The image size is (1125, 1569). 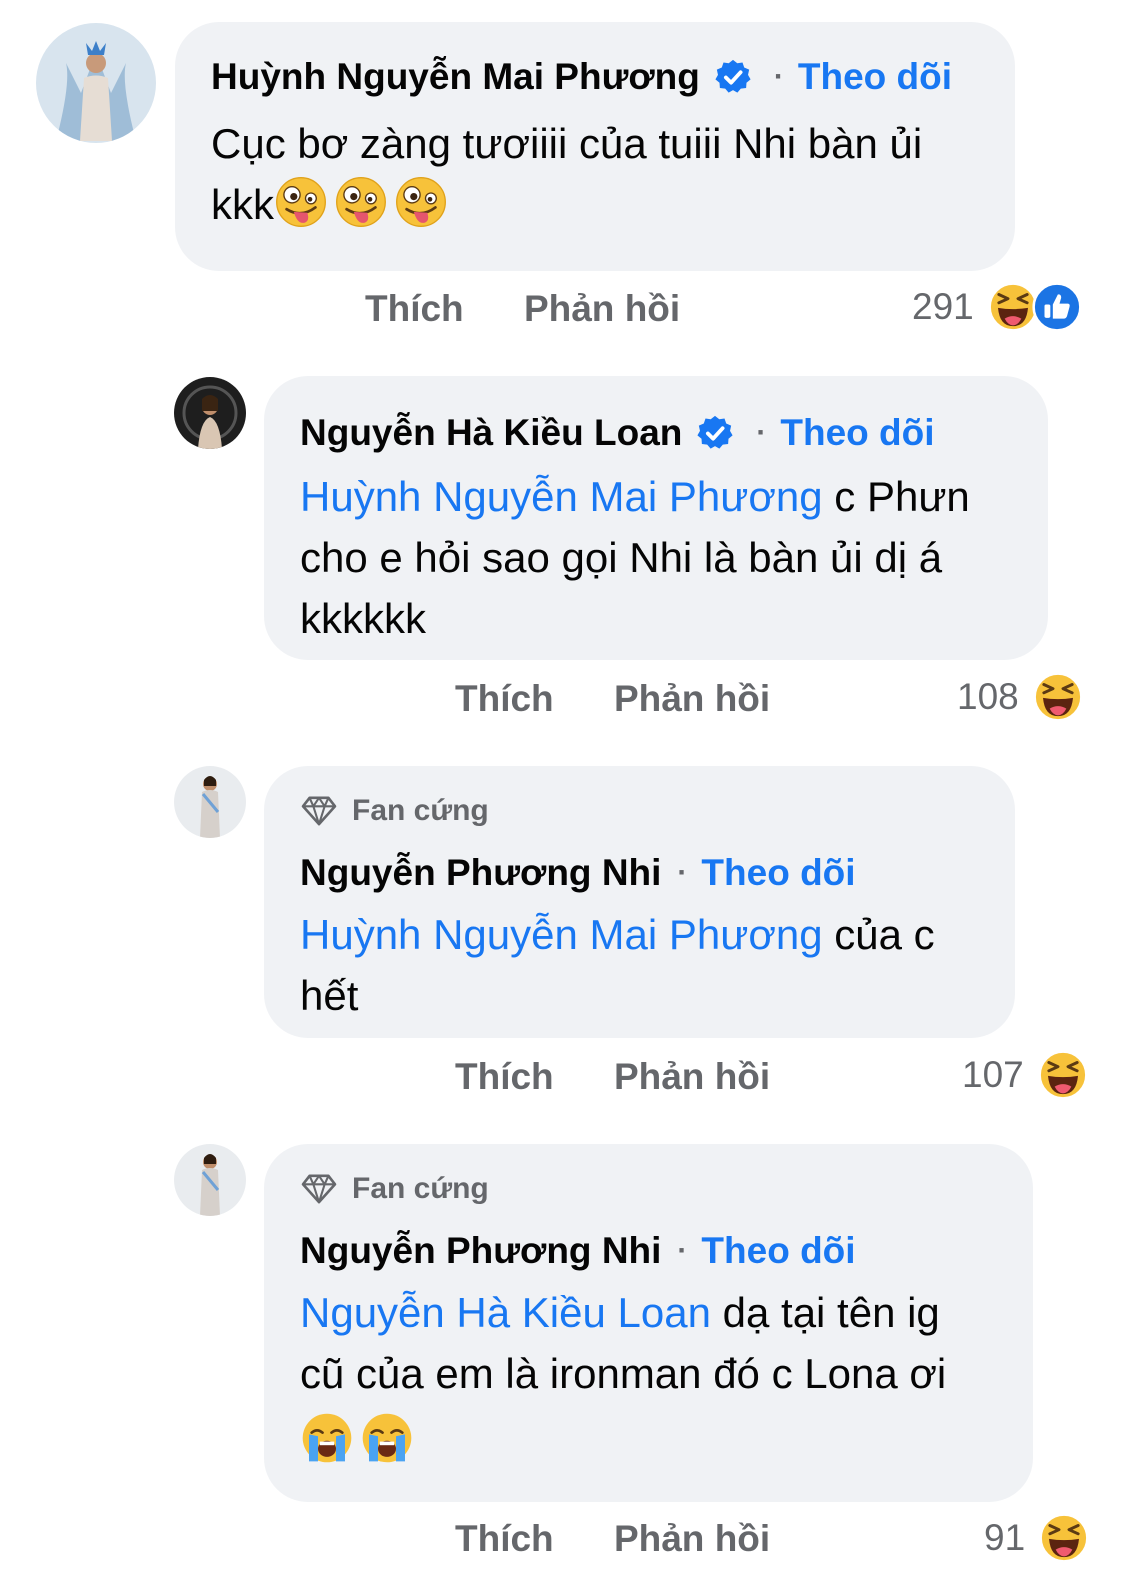 I want to click on mention-link: Nguyễn Hà Kiều Loan, so click(x=505, y=1312).